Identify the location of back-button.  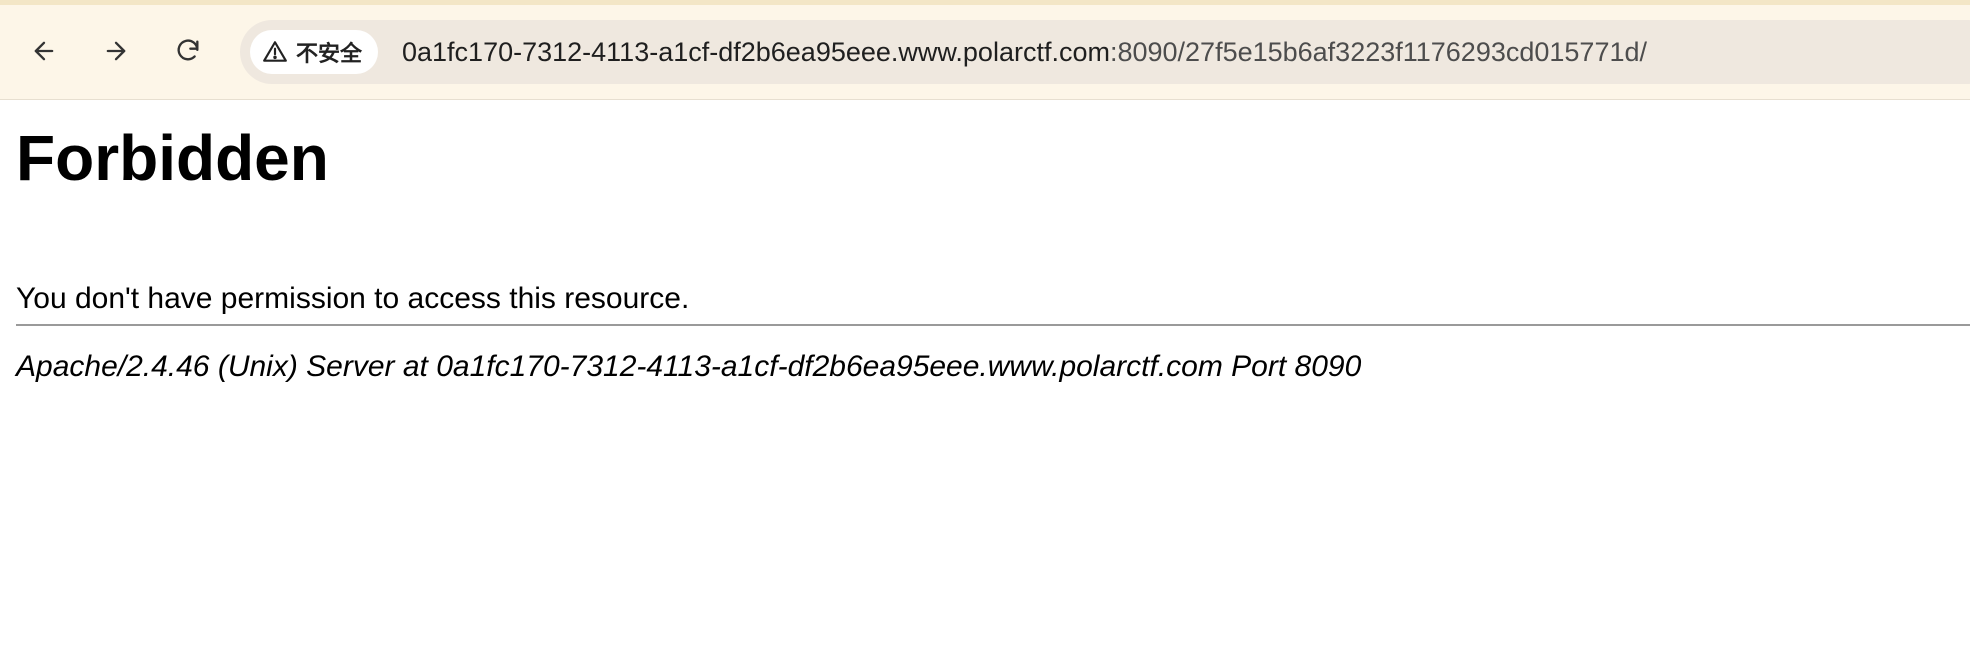
(44, 51).